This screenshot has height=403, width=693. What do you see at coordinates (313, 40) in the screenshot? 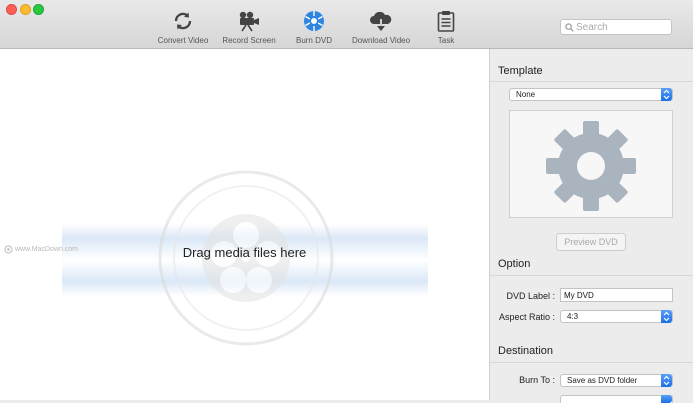
I see `burn-dvd-label: Burn DVD` at bounding box center [313, 40].